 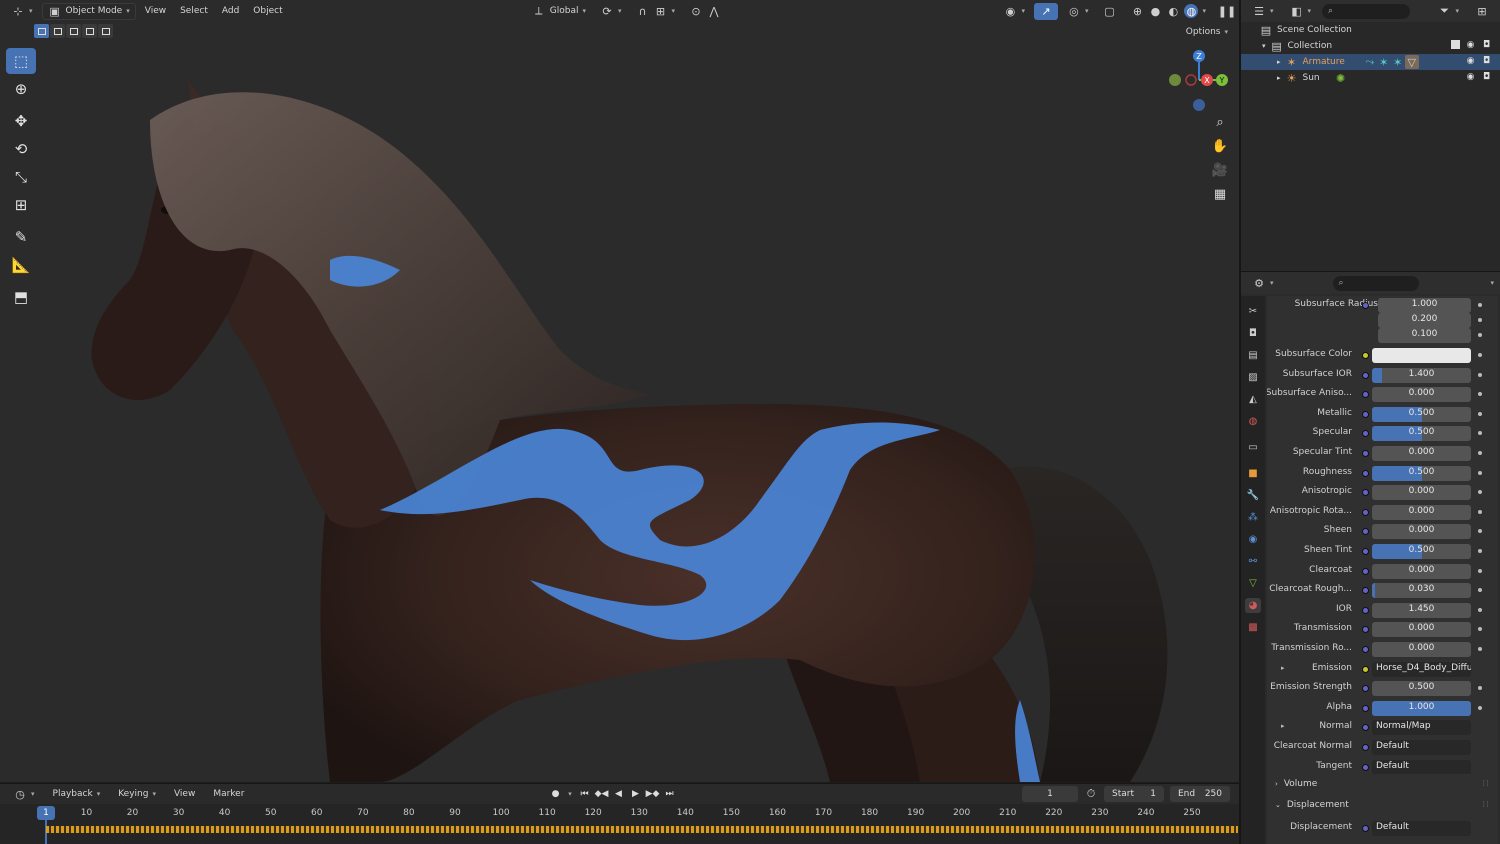 What do you see at coordinates (1448, 11) in the screenshot?
I see `filter-dropdown: ⏷ ▾` at bounding box center [1448, 11].